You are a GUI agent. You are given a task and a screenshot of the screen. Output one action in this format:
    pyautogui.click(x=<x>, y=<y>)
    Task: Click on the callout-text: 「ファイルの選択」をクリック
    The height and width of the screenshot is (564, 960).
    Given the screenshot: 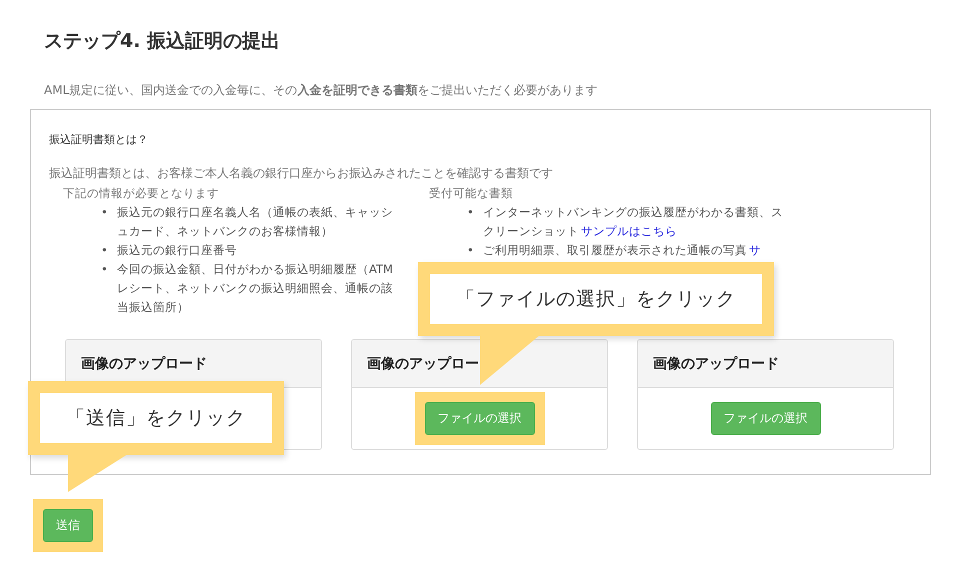 What is the action you would take?
    pyautogui.click(x=596, y=299)
    